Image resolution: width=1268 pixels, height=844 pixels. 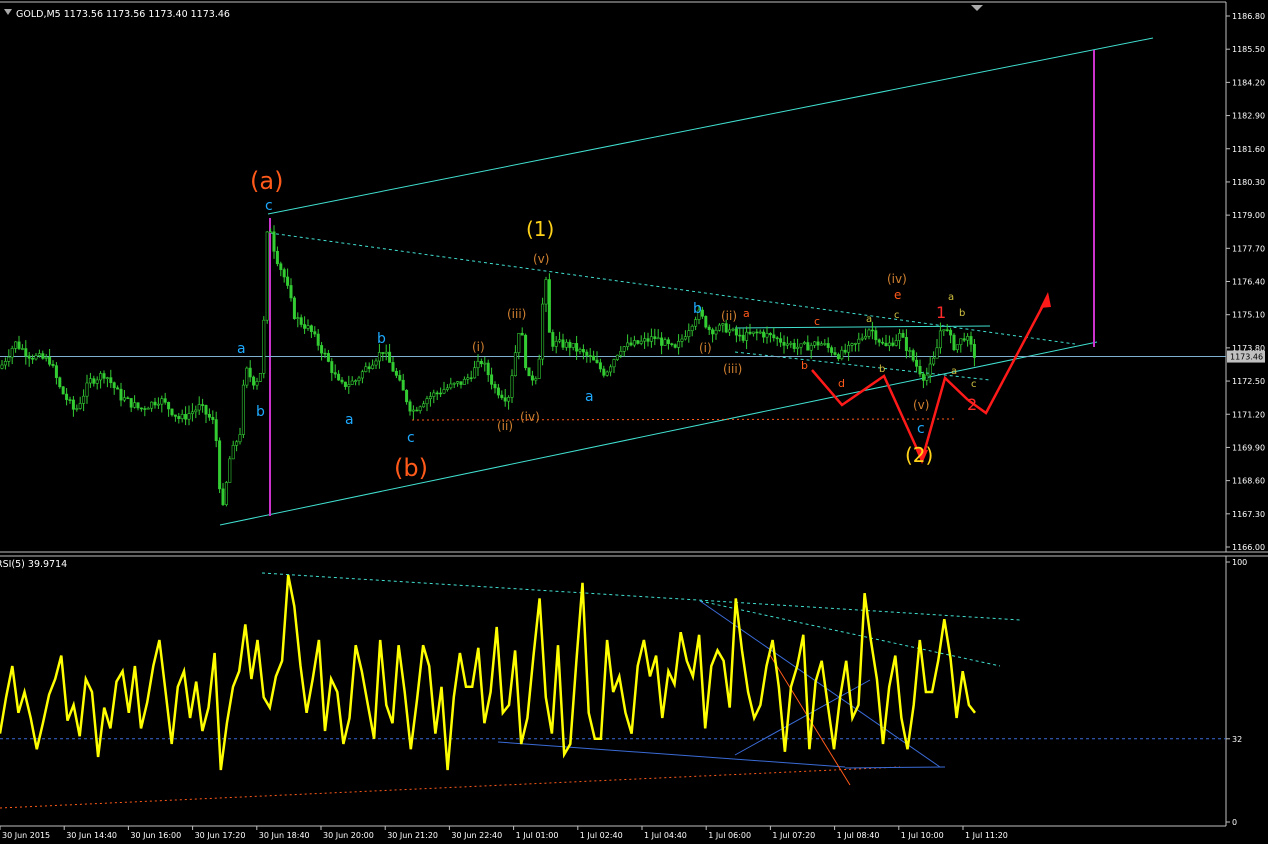 I want to click on price-tick-label: 1182.90, so click(x=1248, y=116).